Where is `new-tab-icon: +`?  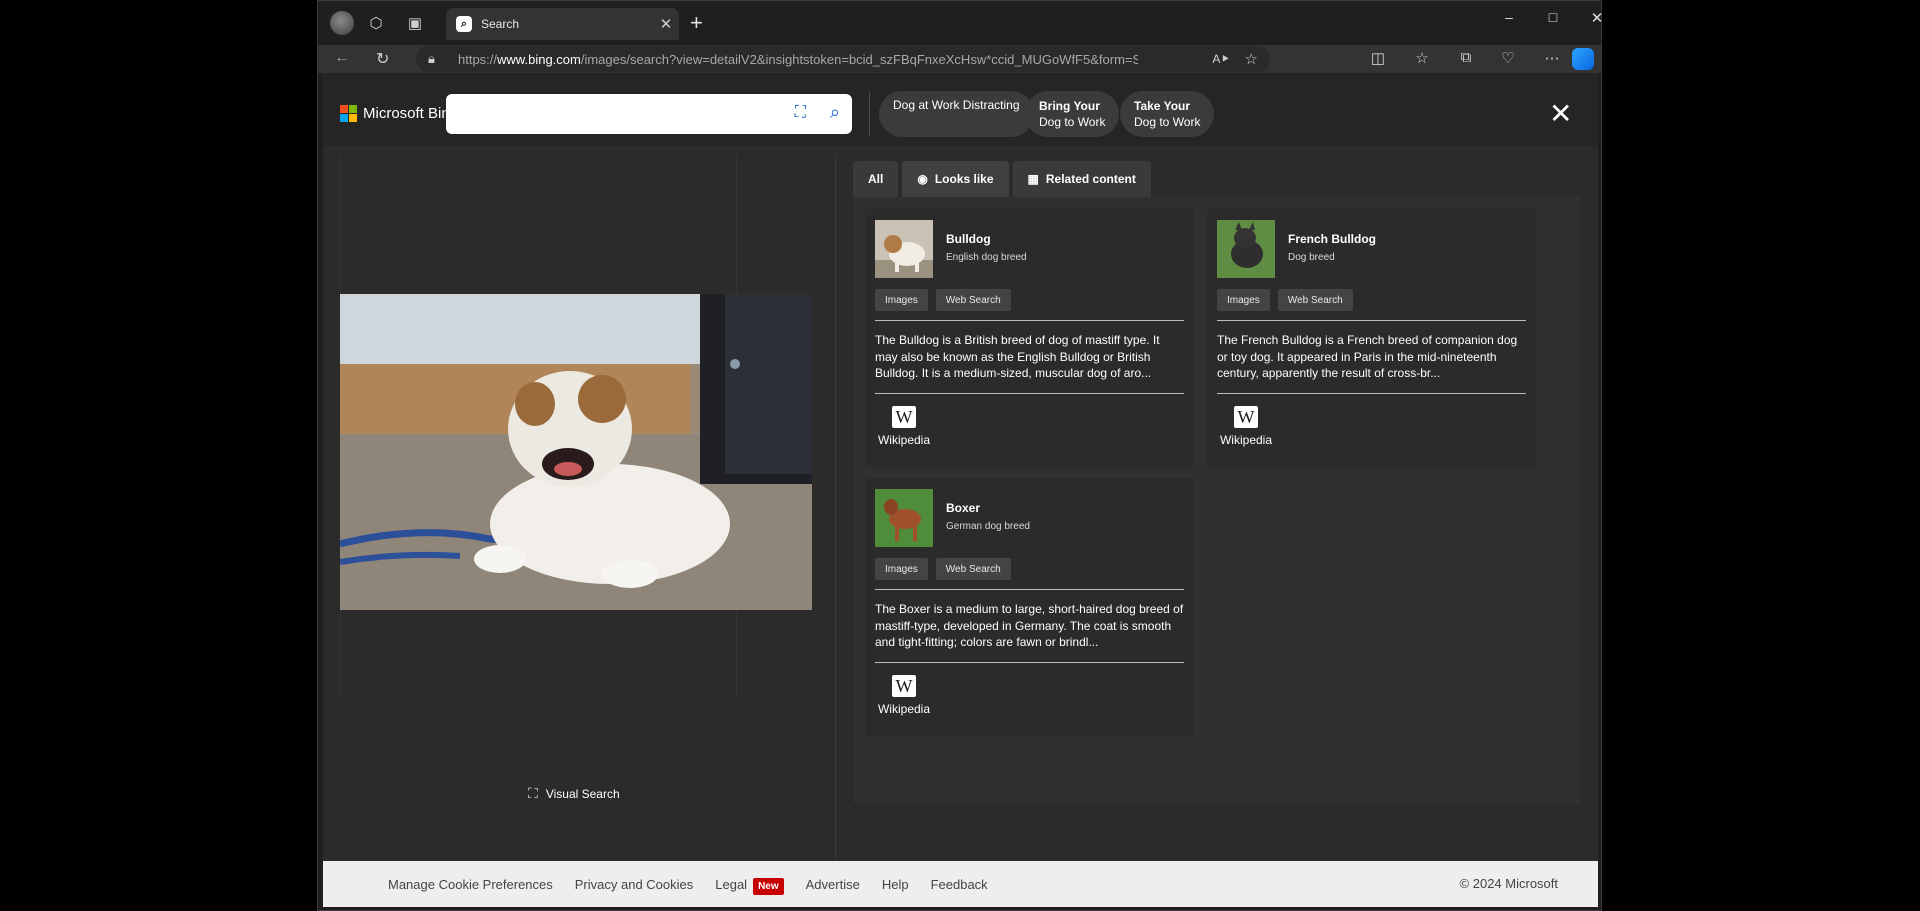
new-tab-icon: + is located at coordinates (696, 23).